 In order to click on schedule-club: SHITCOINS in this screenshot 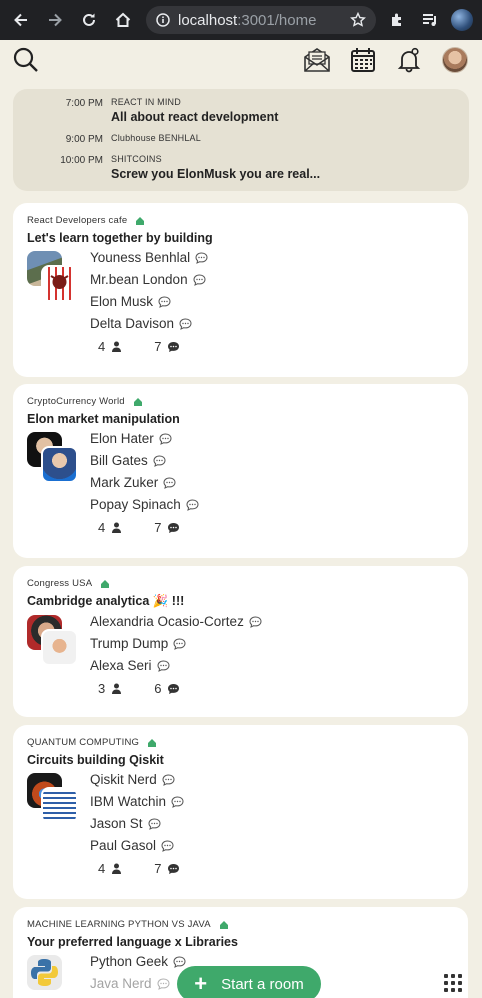, I will do `click(136, 159)`.